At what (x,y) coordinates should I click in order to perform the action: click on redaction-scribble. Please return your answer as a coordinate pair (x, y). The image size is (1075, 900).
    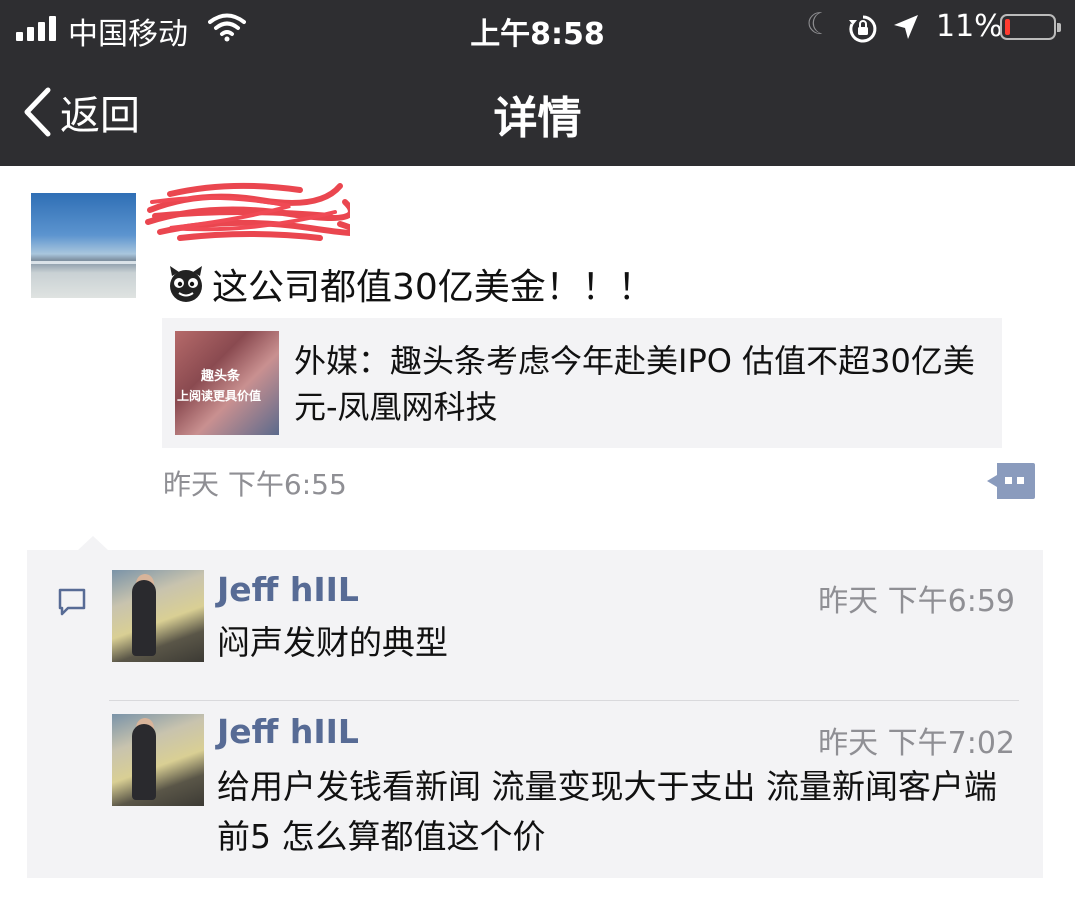
    Looking at the image, I should click on (247, 211).